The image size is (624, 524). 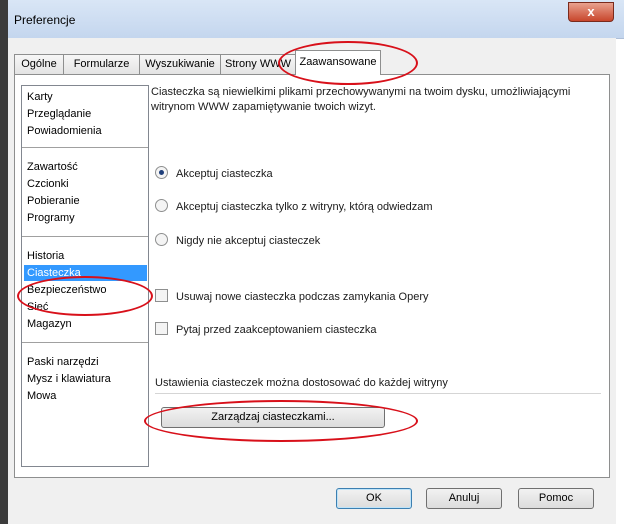 I want to click on tab-webpages: Strony WWW, so click(x=258, y=64).